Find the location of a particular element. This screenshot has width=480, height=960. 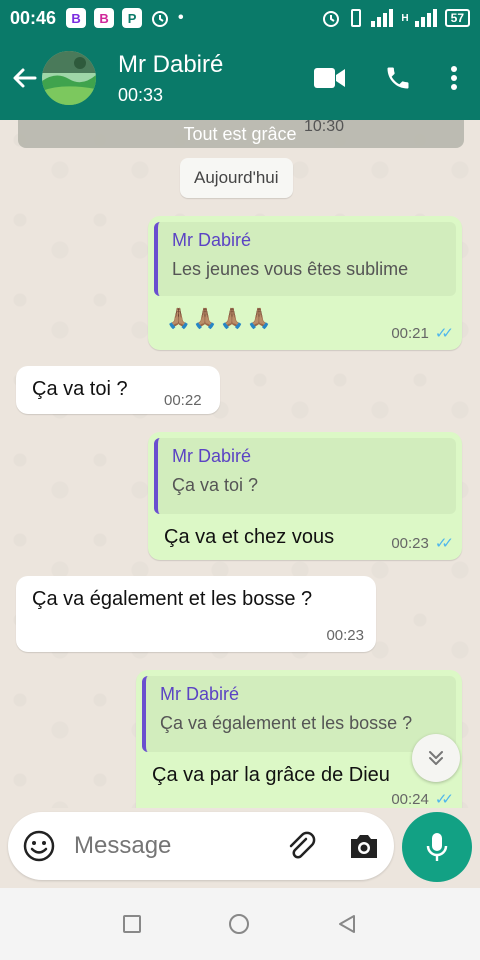

vibrate-icon is located at coordinates (356, 18).